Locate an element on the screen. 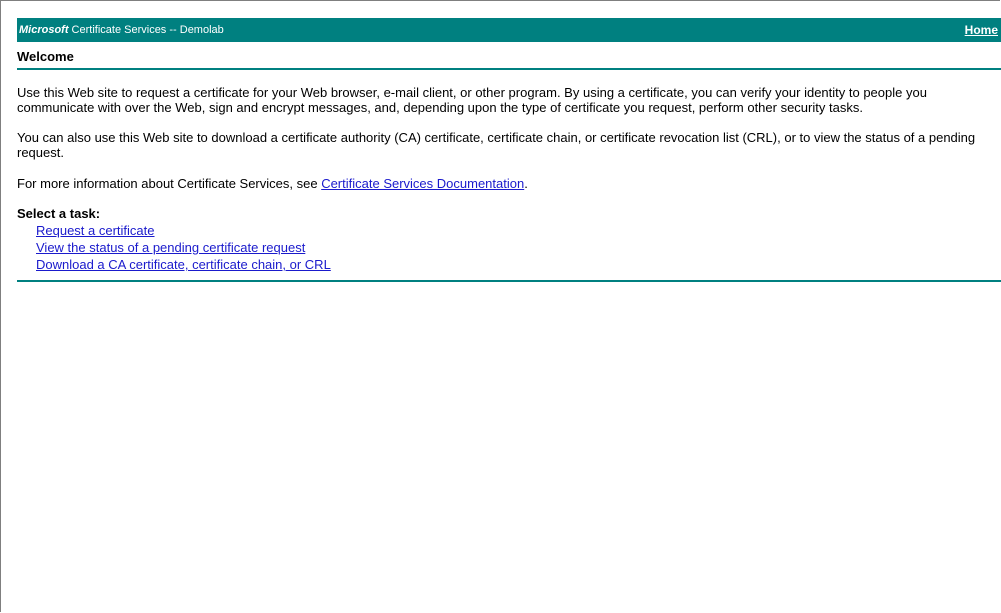  task-heading: Select a task: is located at coordinates (59, 213).